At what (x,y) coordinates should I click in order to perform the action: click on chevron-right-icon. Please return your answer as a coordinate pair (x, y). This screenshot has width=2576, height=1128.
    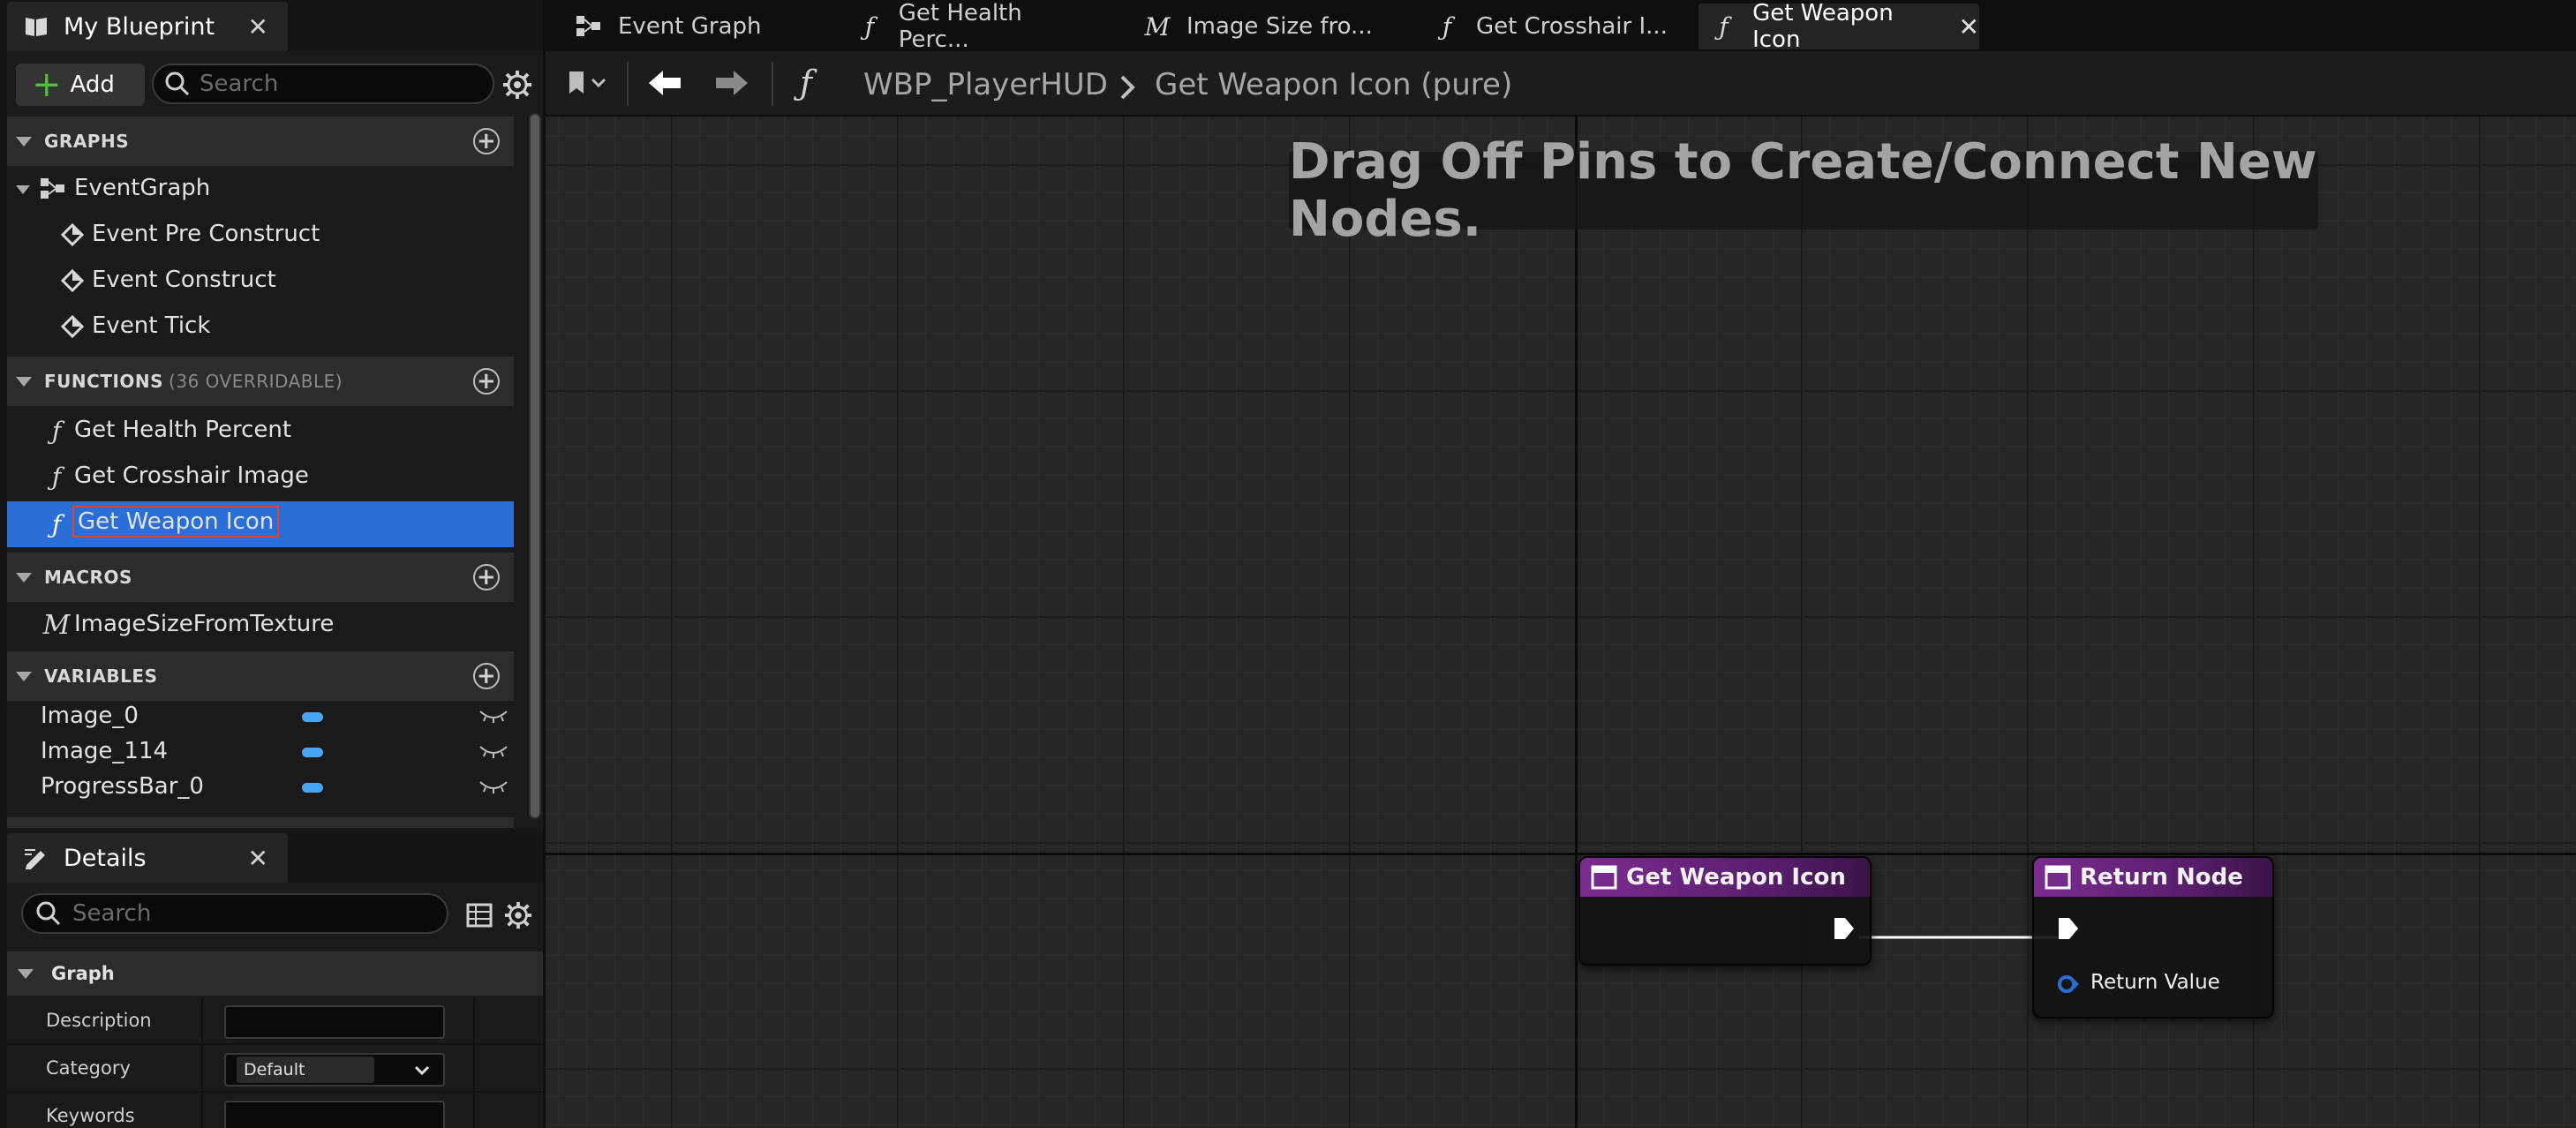
    Looking at the image, I should click on (1127, 87).